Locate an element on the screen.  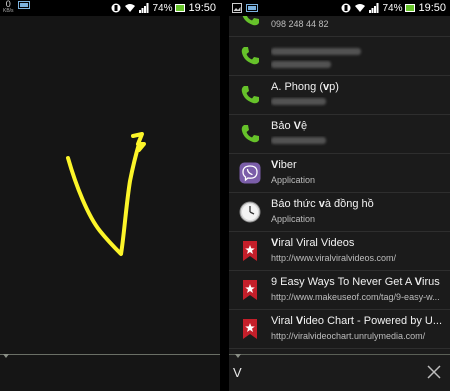
result-title: Báo thức và đồng hồ is located at coordinates (322, 204).